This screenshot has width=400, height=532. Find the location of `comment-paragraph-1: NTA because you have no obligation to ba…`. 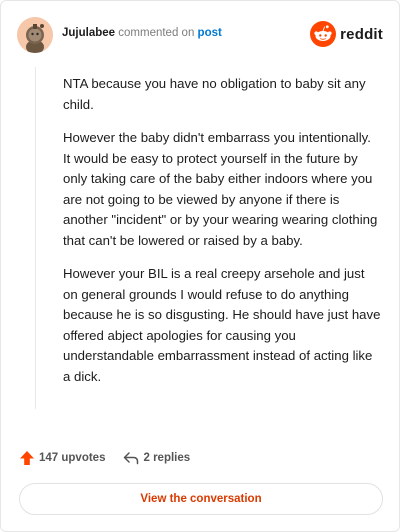

comment-paragraph-1: NTA because you have no obligation to ba… is located at coordinates (214, 94).